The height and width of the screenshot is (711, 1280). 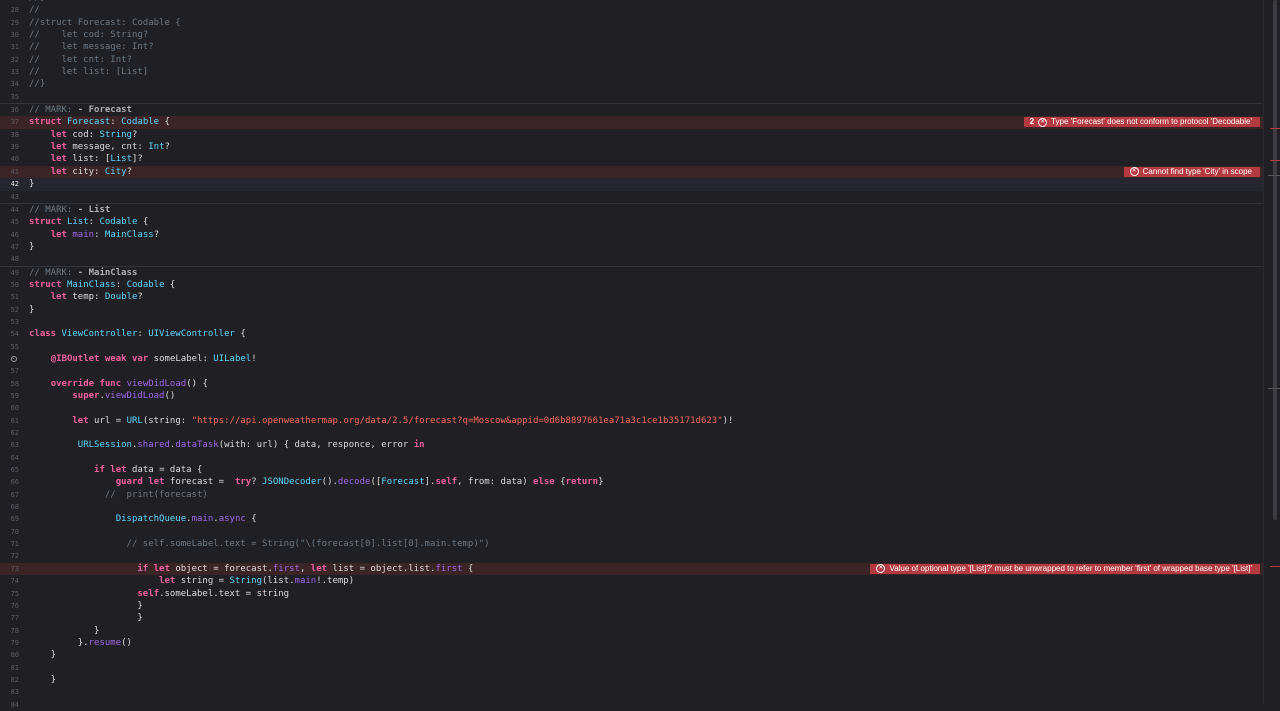 What do you see at coordinates (9, 668) in the screenshot?
I see `line-number: 81` at bounding box center [9, 668].